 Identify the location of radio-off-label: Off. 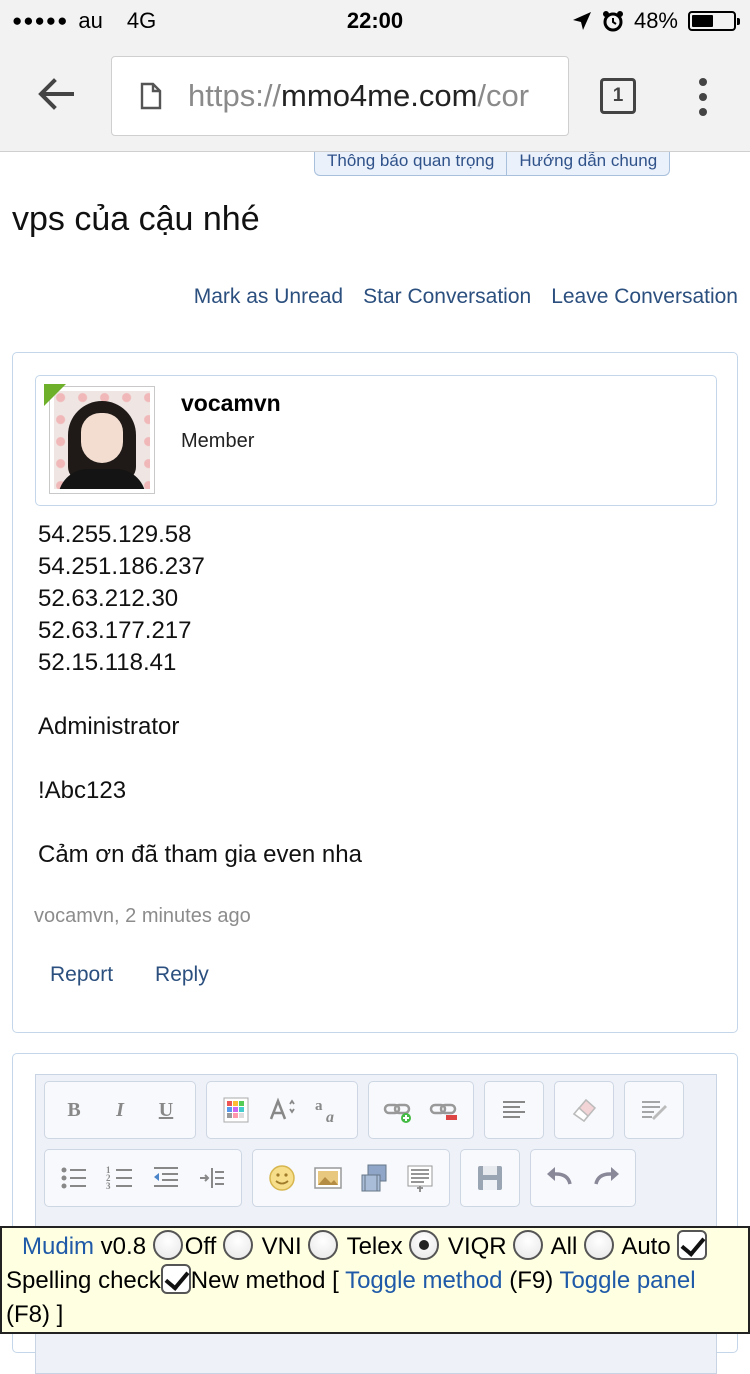
(200, 1246).